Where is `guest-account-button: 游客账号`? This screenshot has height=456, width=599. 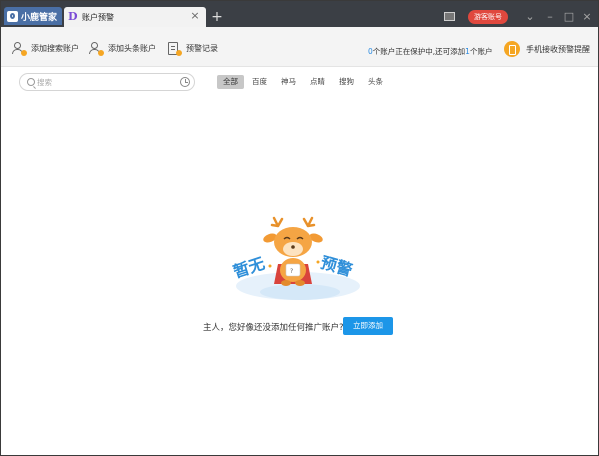
guest-account-button: 游客账号 is located at coordinates (488, 17).